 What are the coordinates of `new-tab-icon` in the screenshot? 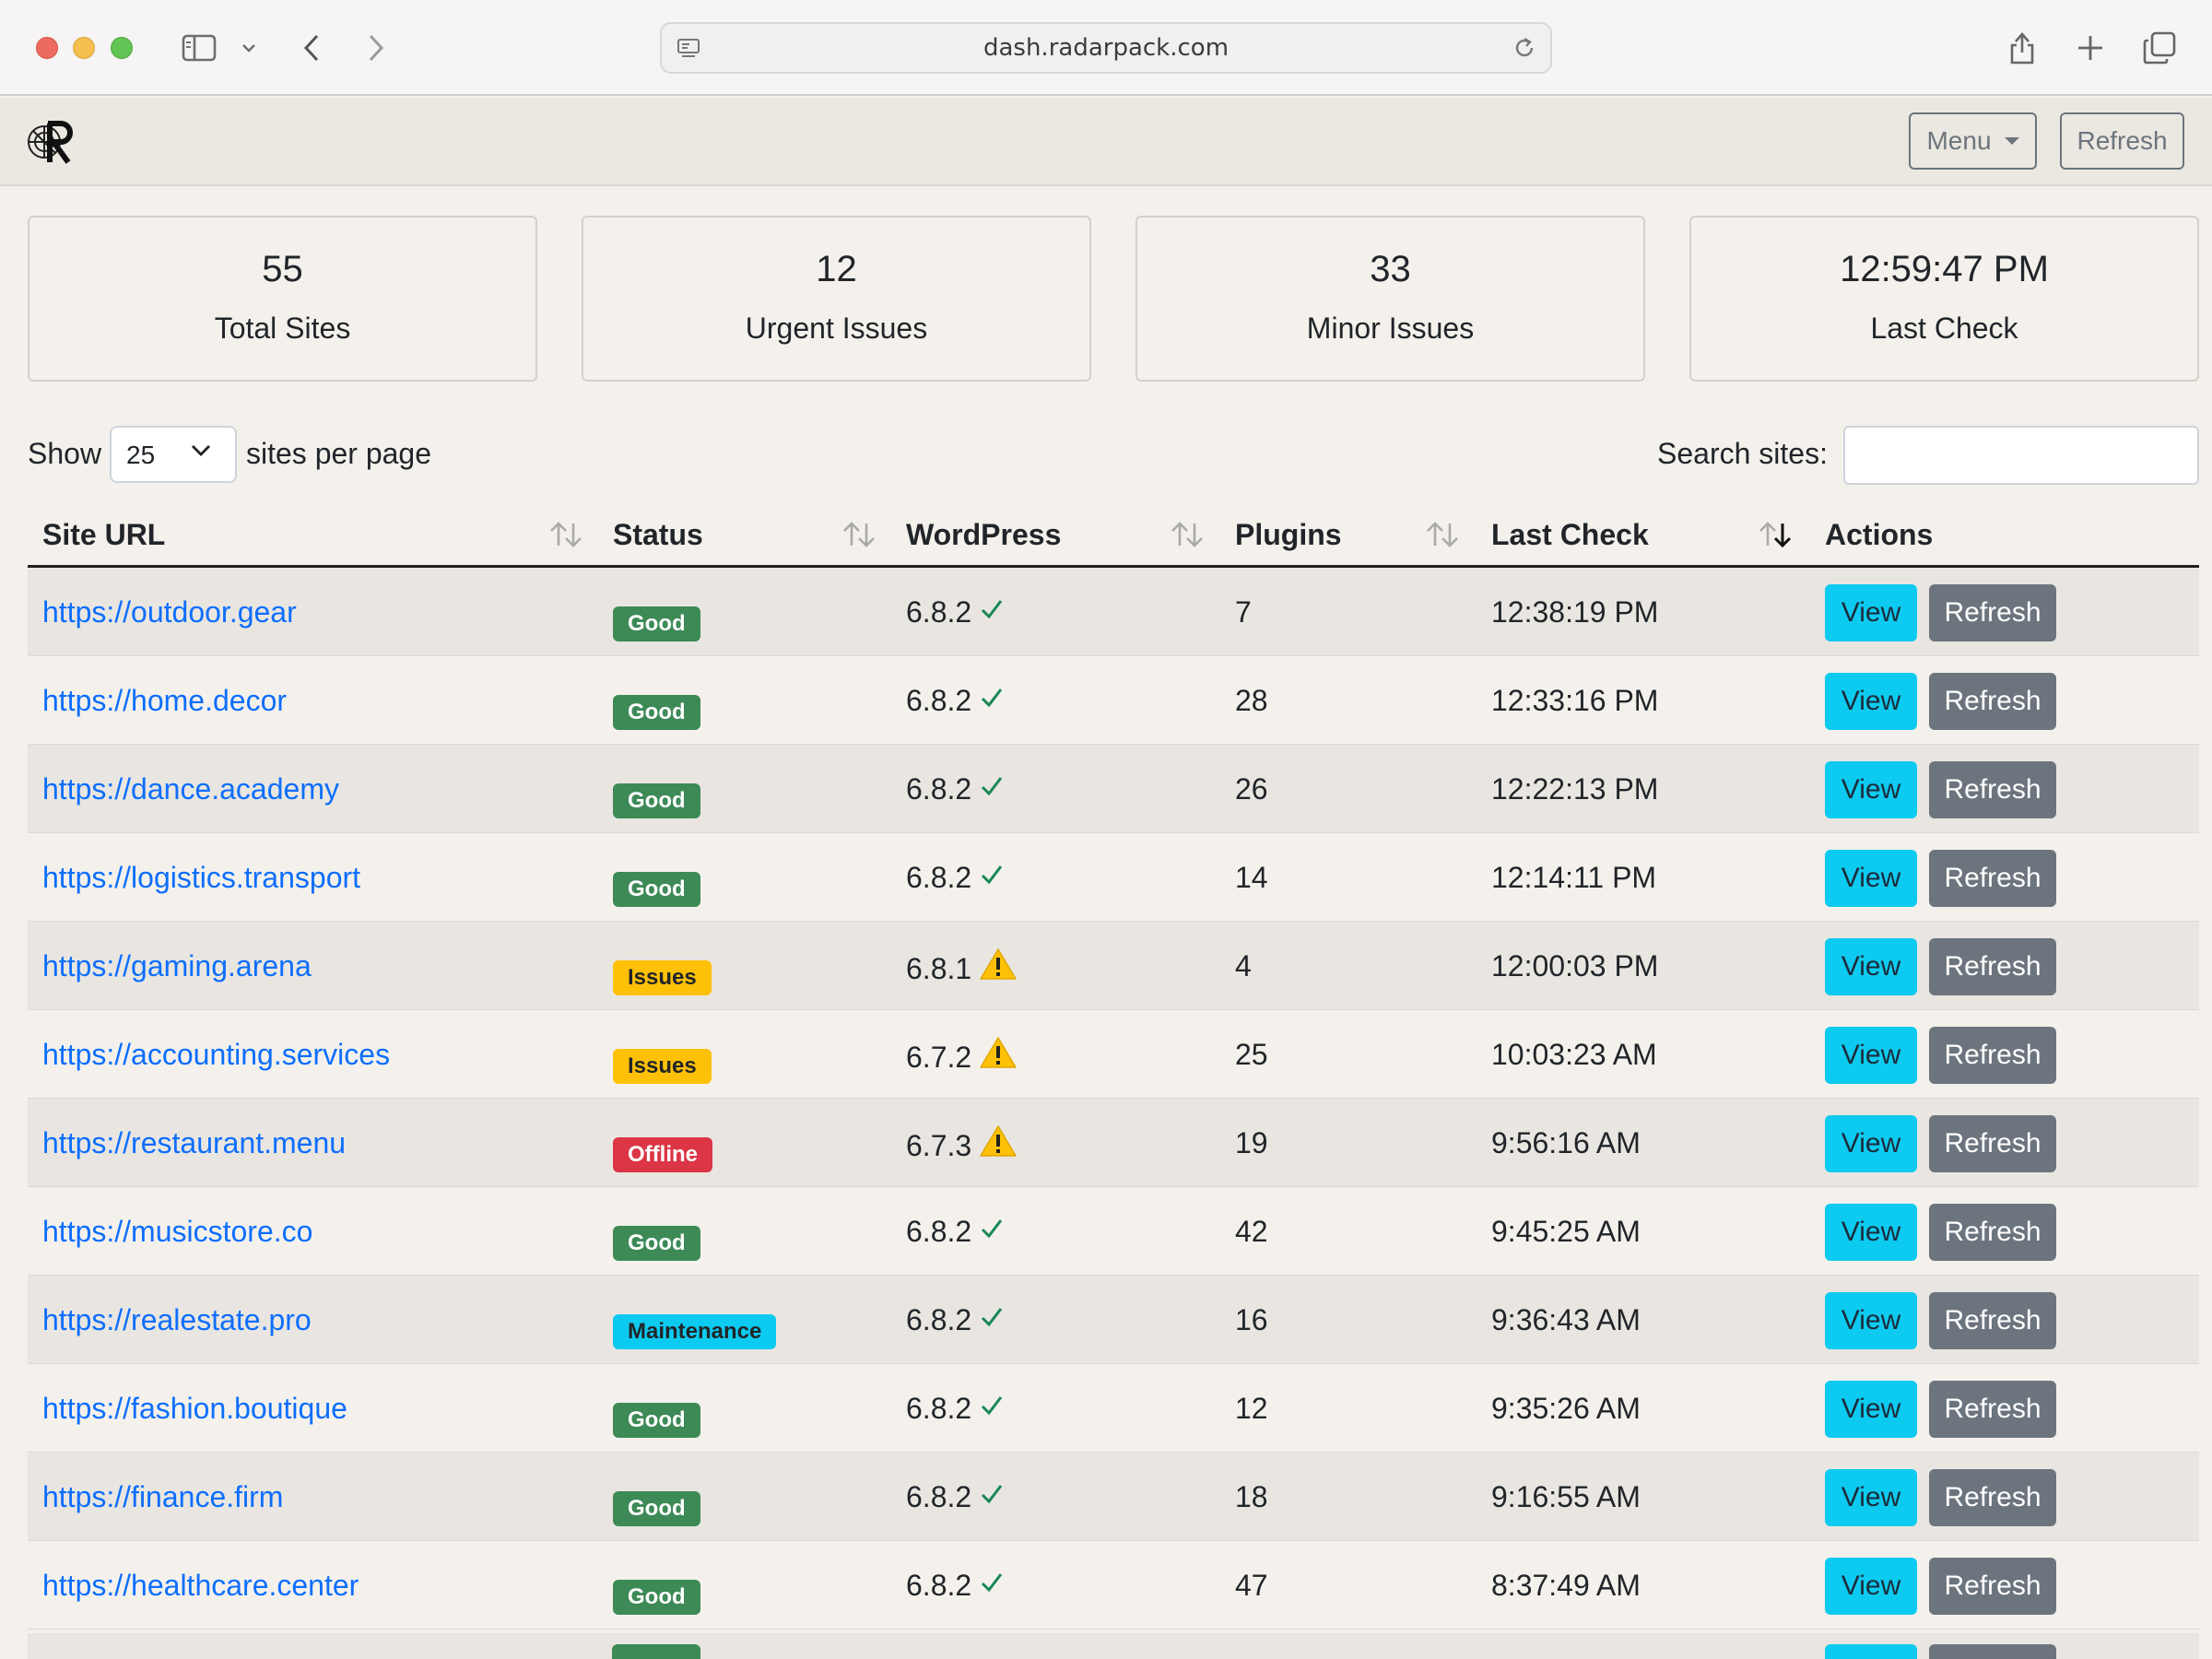 It's located at (2090, 48).